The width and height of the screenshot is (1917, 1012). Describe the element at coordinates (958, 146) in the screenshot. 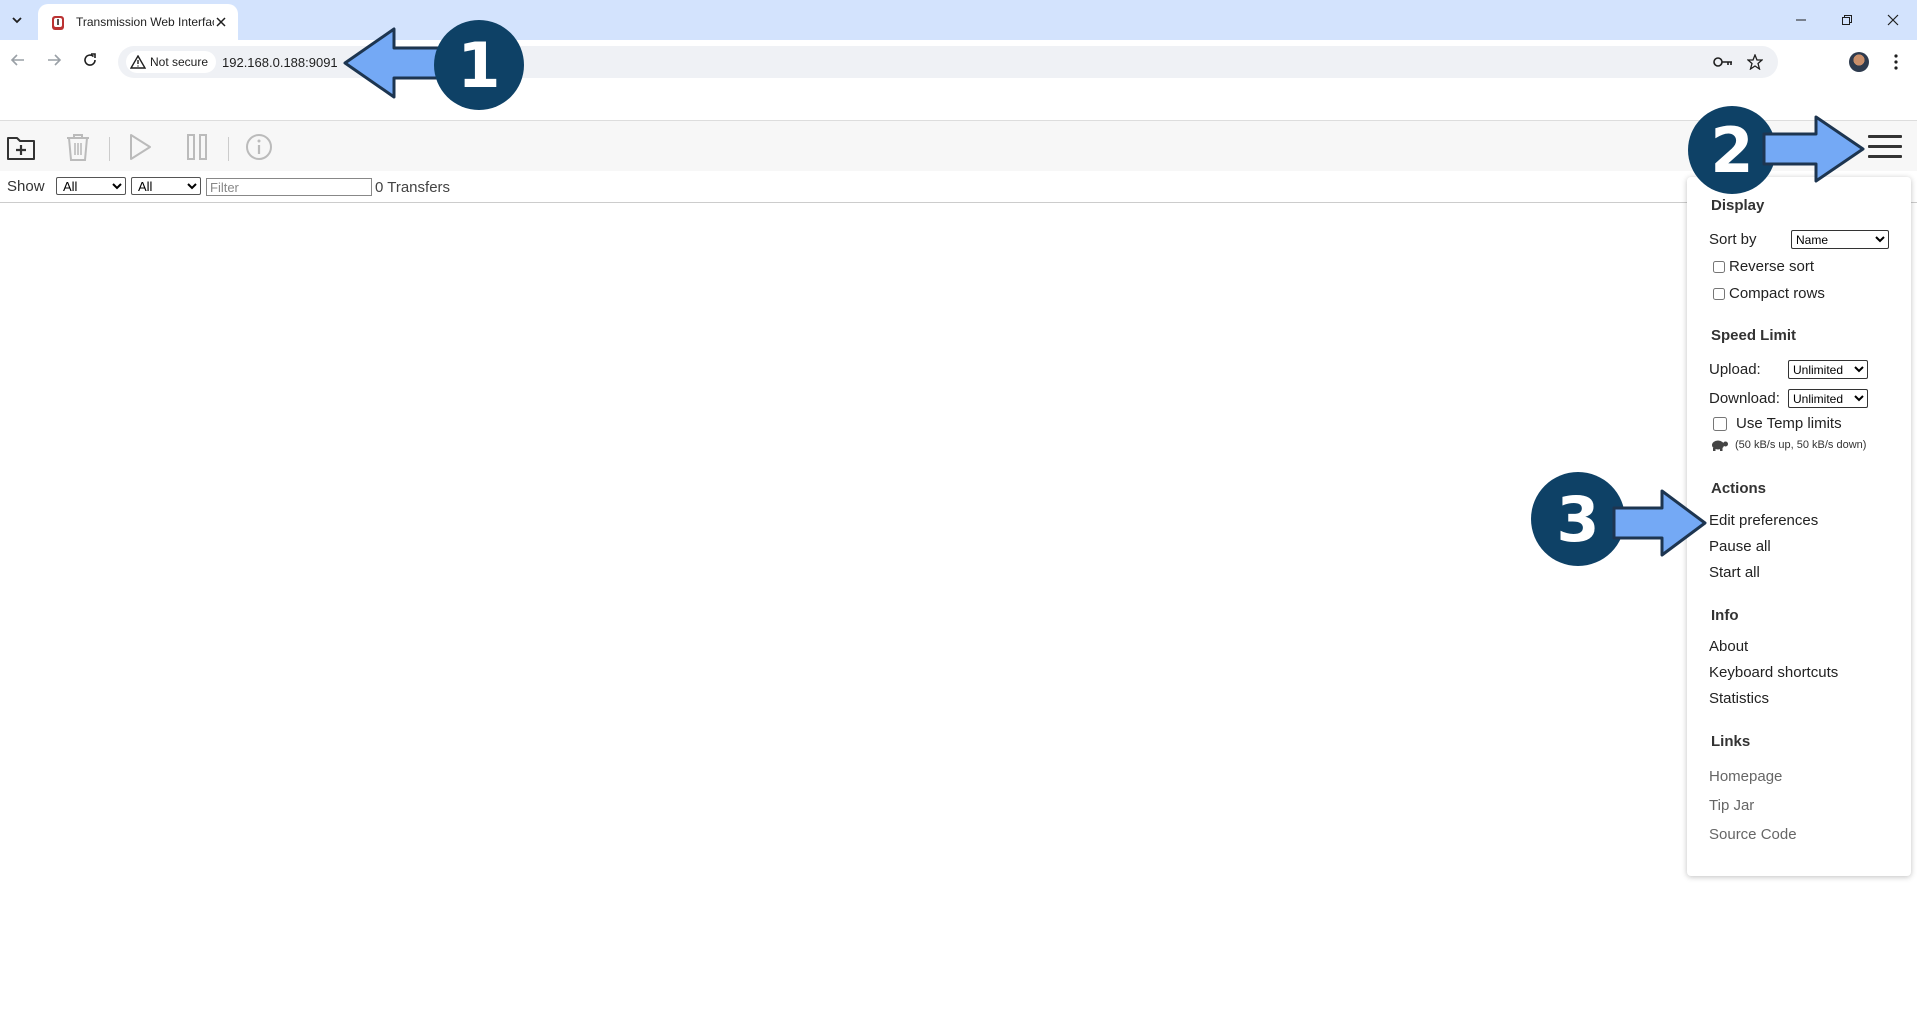

I see `transmission-toolbar` at that location.